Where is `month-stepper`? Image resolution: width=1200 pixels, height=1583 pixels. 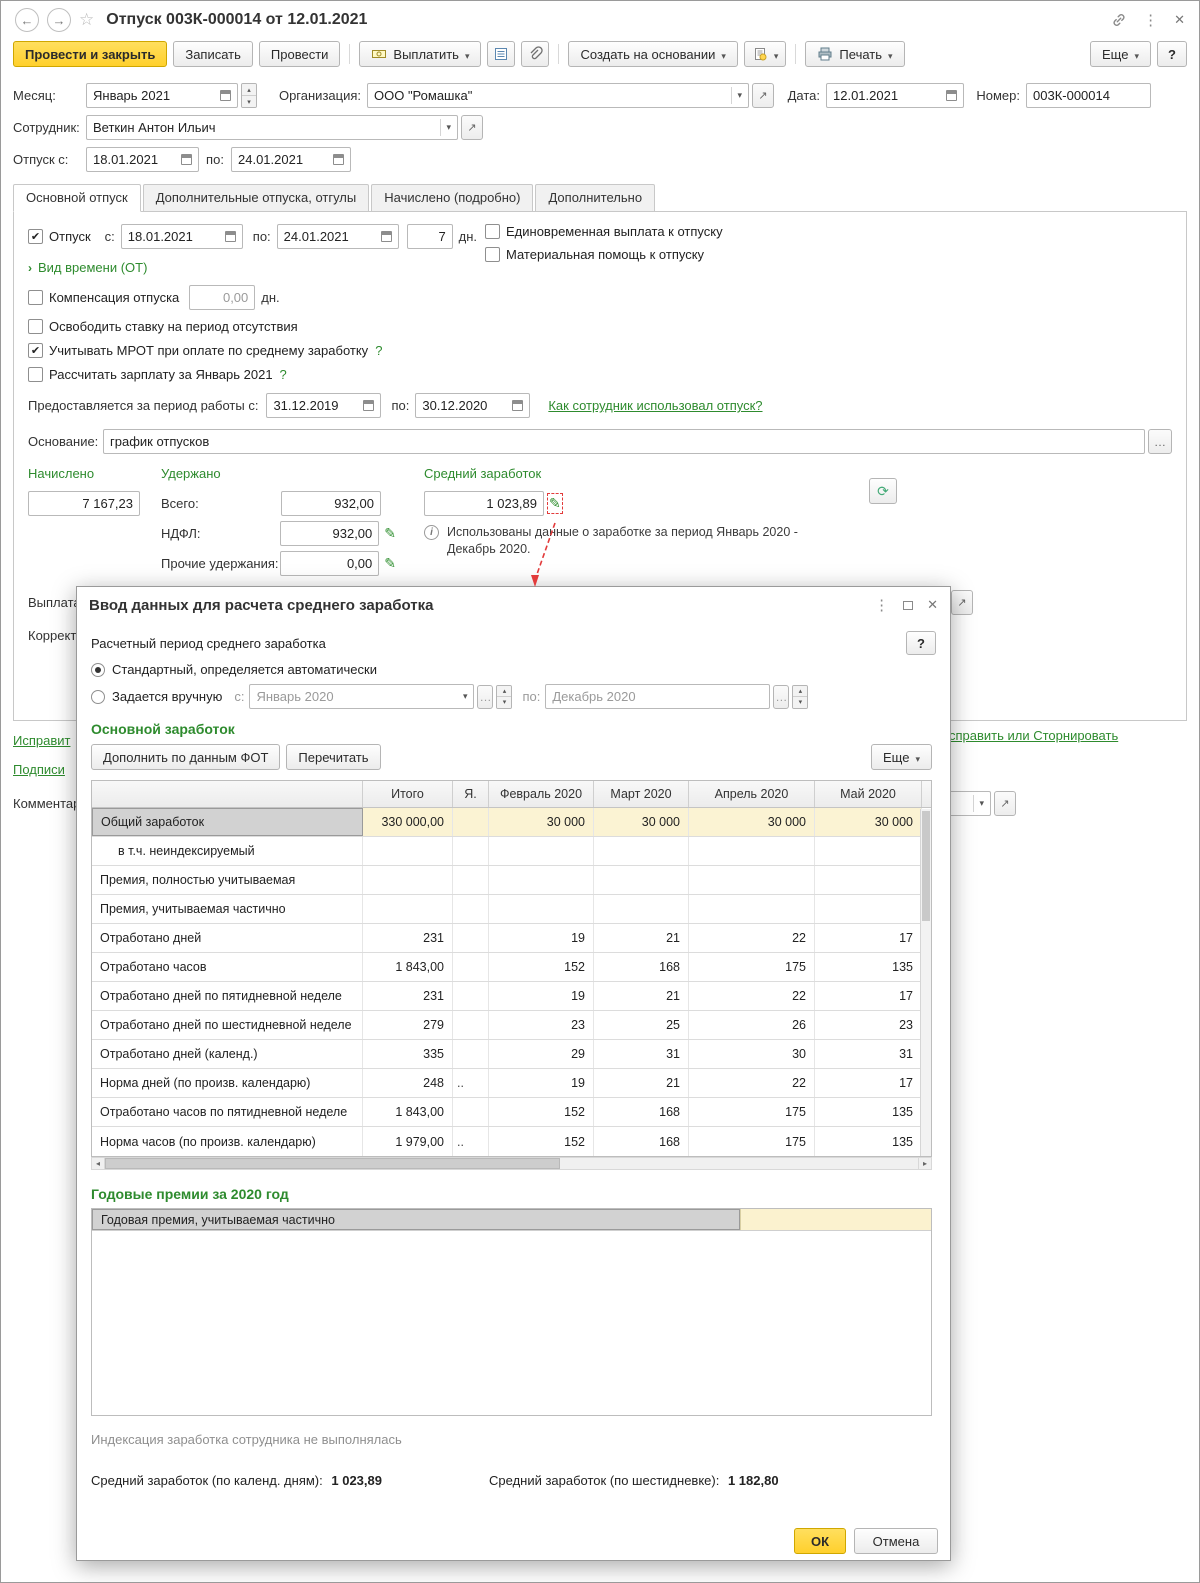 month-stepper is located at coordinates (249, 95).